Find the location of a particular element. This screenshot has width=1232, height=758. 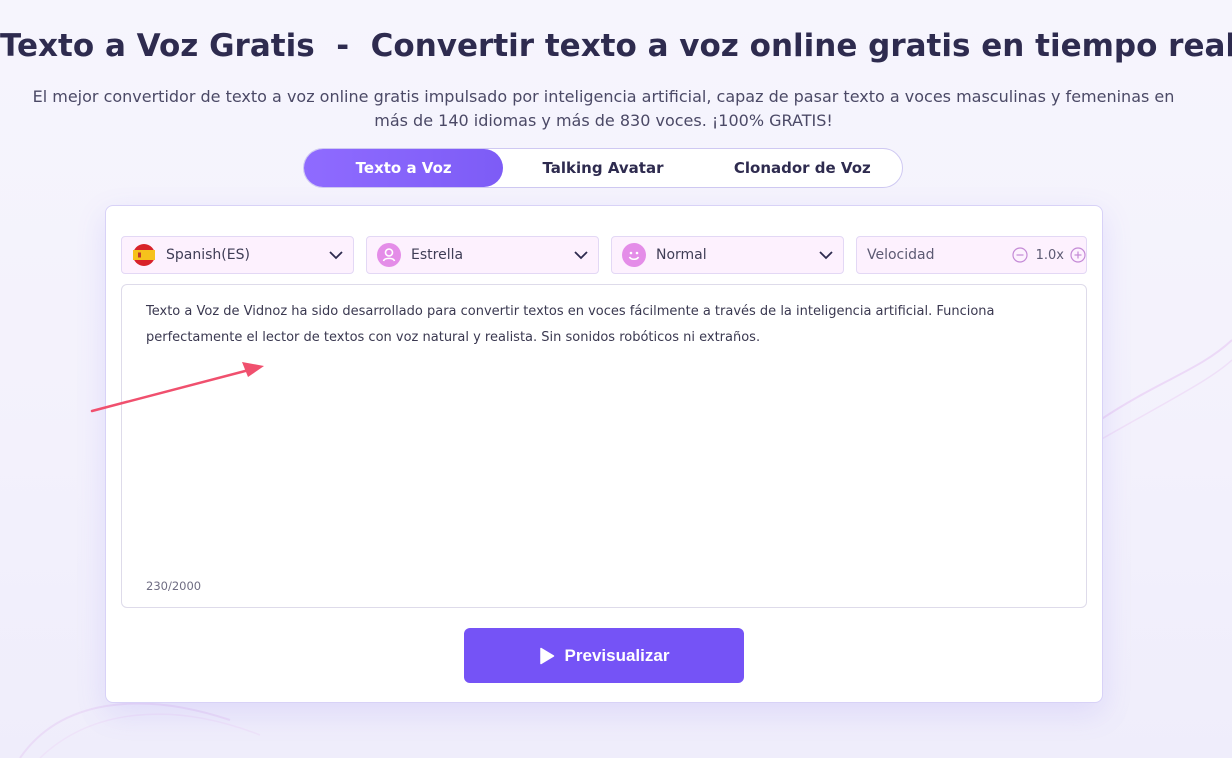

character-counter: 230/2000 is located at coordinates (174, 586).